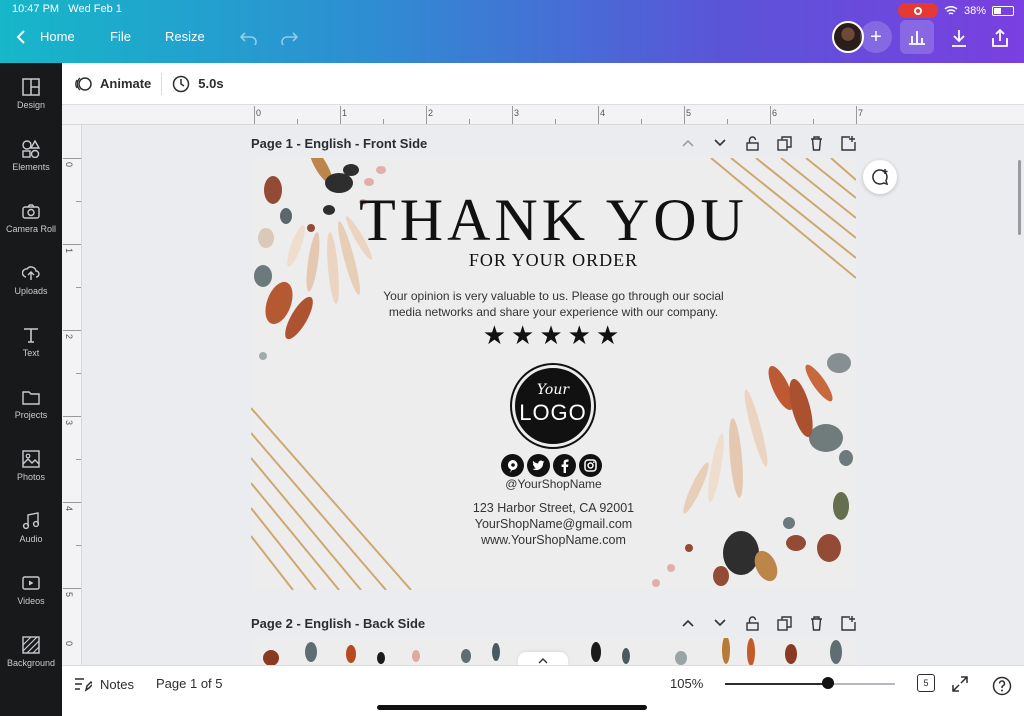 This screenshot has height=716, width=1024. What do you see at coordinates (249, 38) in the screenshot?
I see `undo-icon` at bounding box center [249, 38].